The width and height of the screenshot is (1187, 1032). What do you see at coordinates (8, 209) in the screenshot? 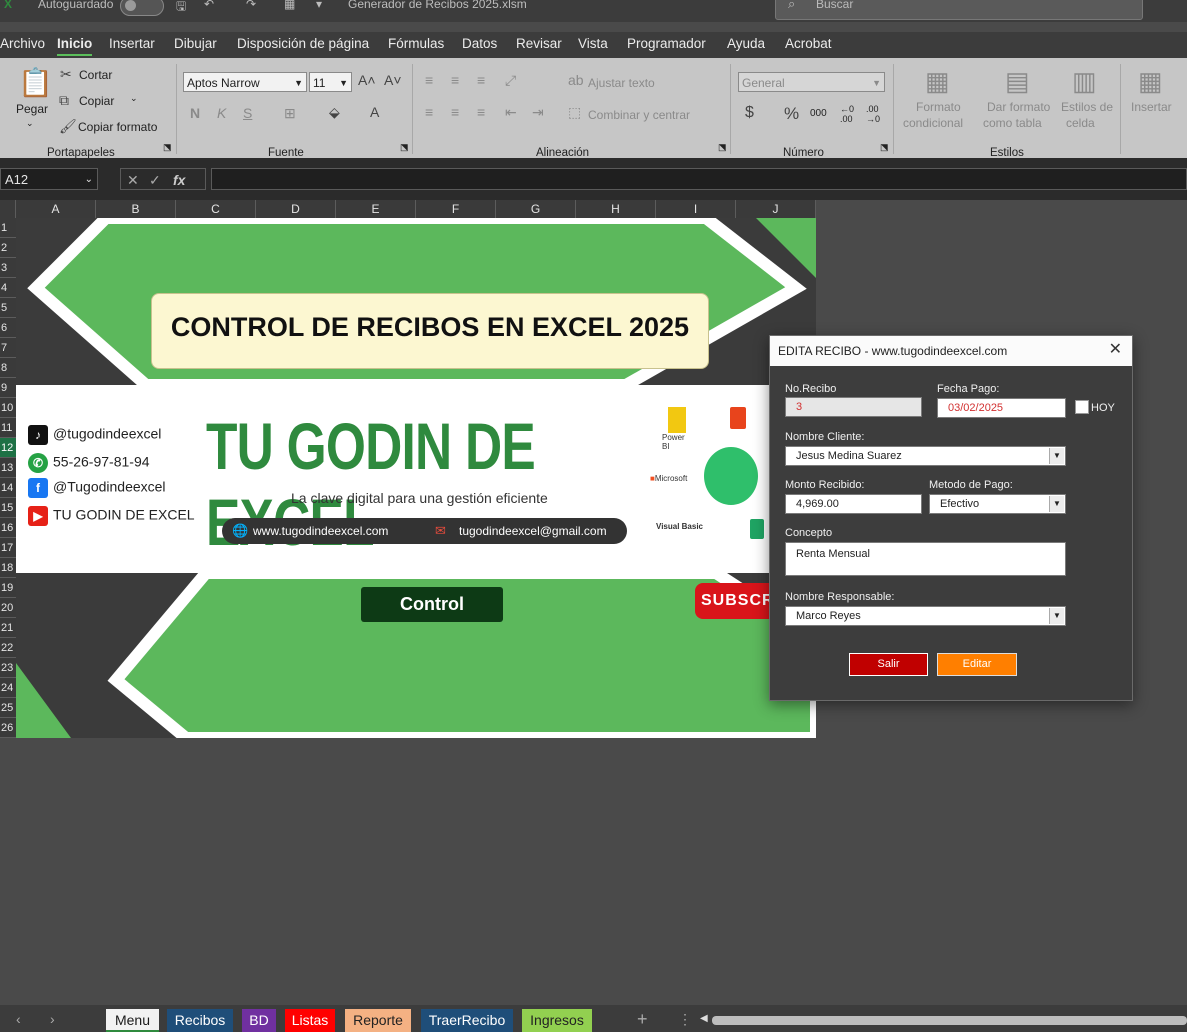
I see `select-all-corner` at bounding box center [8, 209].